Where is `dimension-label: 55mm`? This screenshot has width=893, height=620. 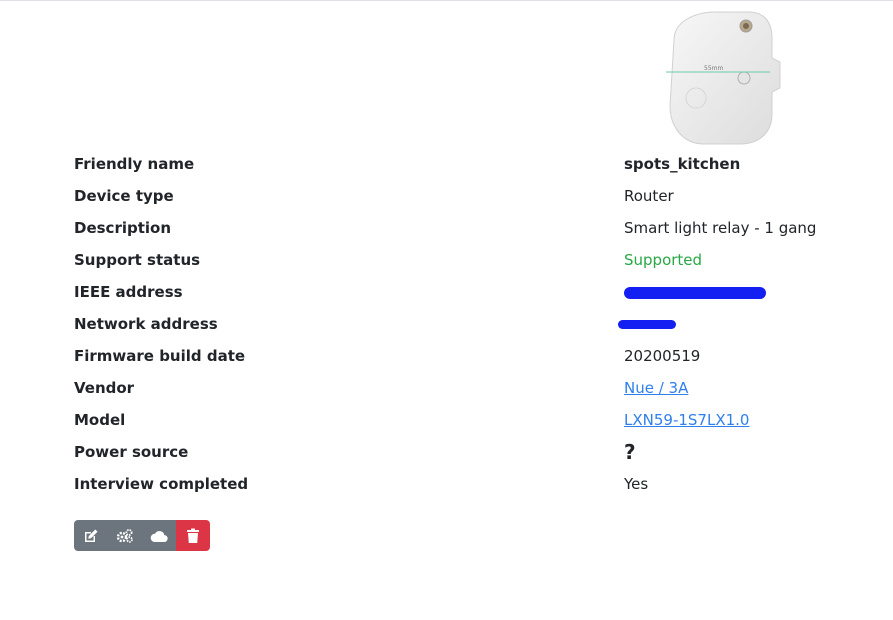
dimension-label: 55mm is located at coordinates (713, 68).